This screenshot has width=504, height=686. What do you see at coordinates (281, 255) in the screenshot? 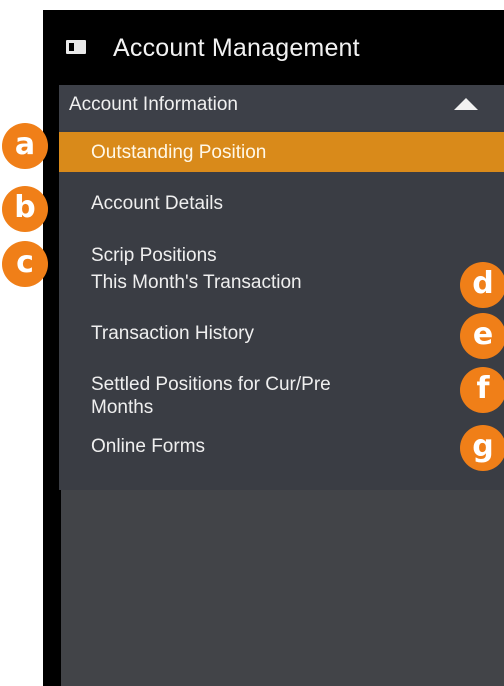
I see `menu-item-scrip-positions: Scrip Positions` at bounding box center [281, 255].